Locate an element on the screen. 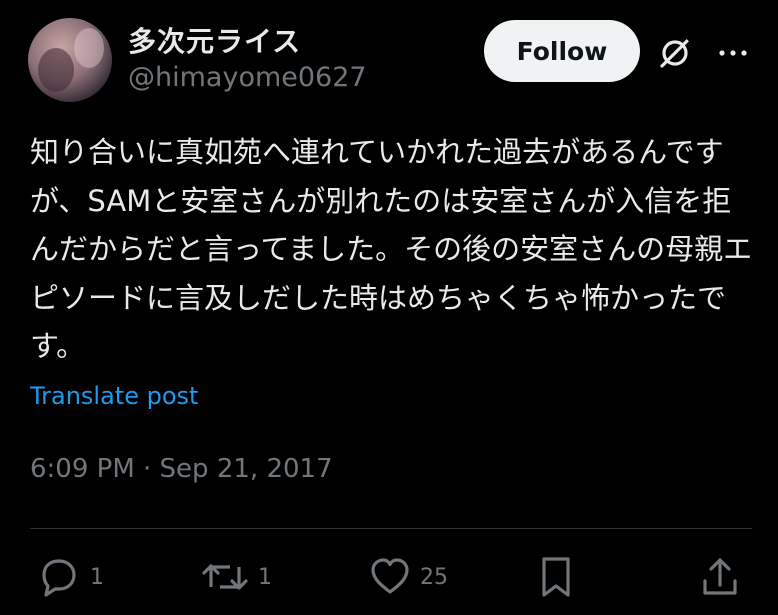 This screenshot has width=778, height=615. divider is located at coordinates (391, 528).